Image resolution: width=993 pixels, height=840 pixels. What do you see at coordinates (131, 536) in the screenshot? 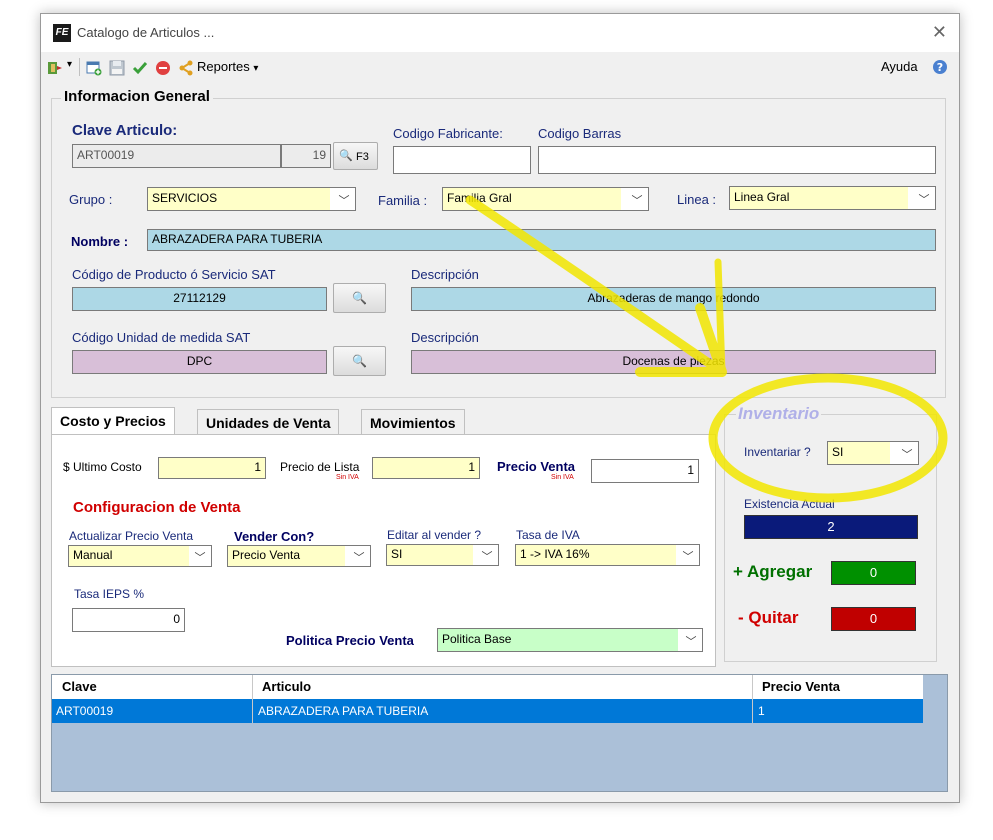
I see `actualizar-precio-label: Actualizar Precio Venta` at bounding box center [131, 536].